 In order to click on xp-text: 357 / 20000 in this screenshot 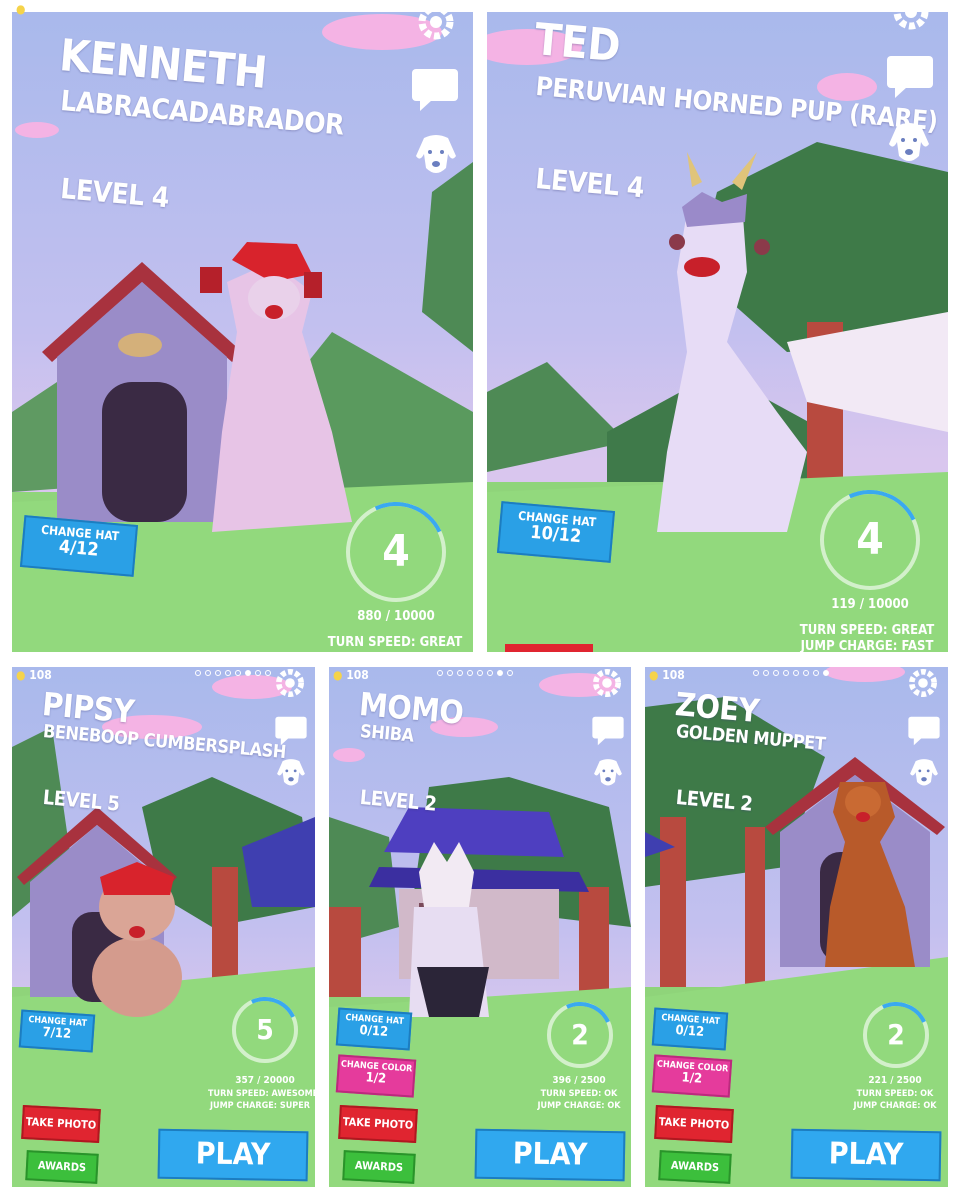, I will do `click(265, 1080)`.